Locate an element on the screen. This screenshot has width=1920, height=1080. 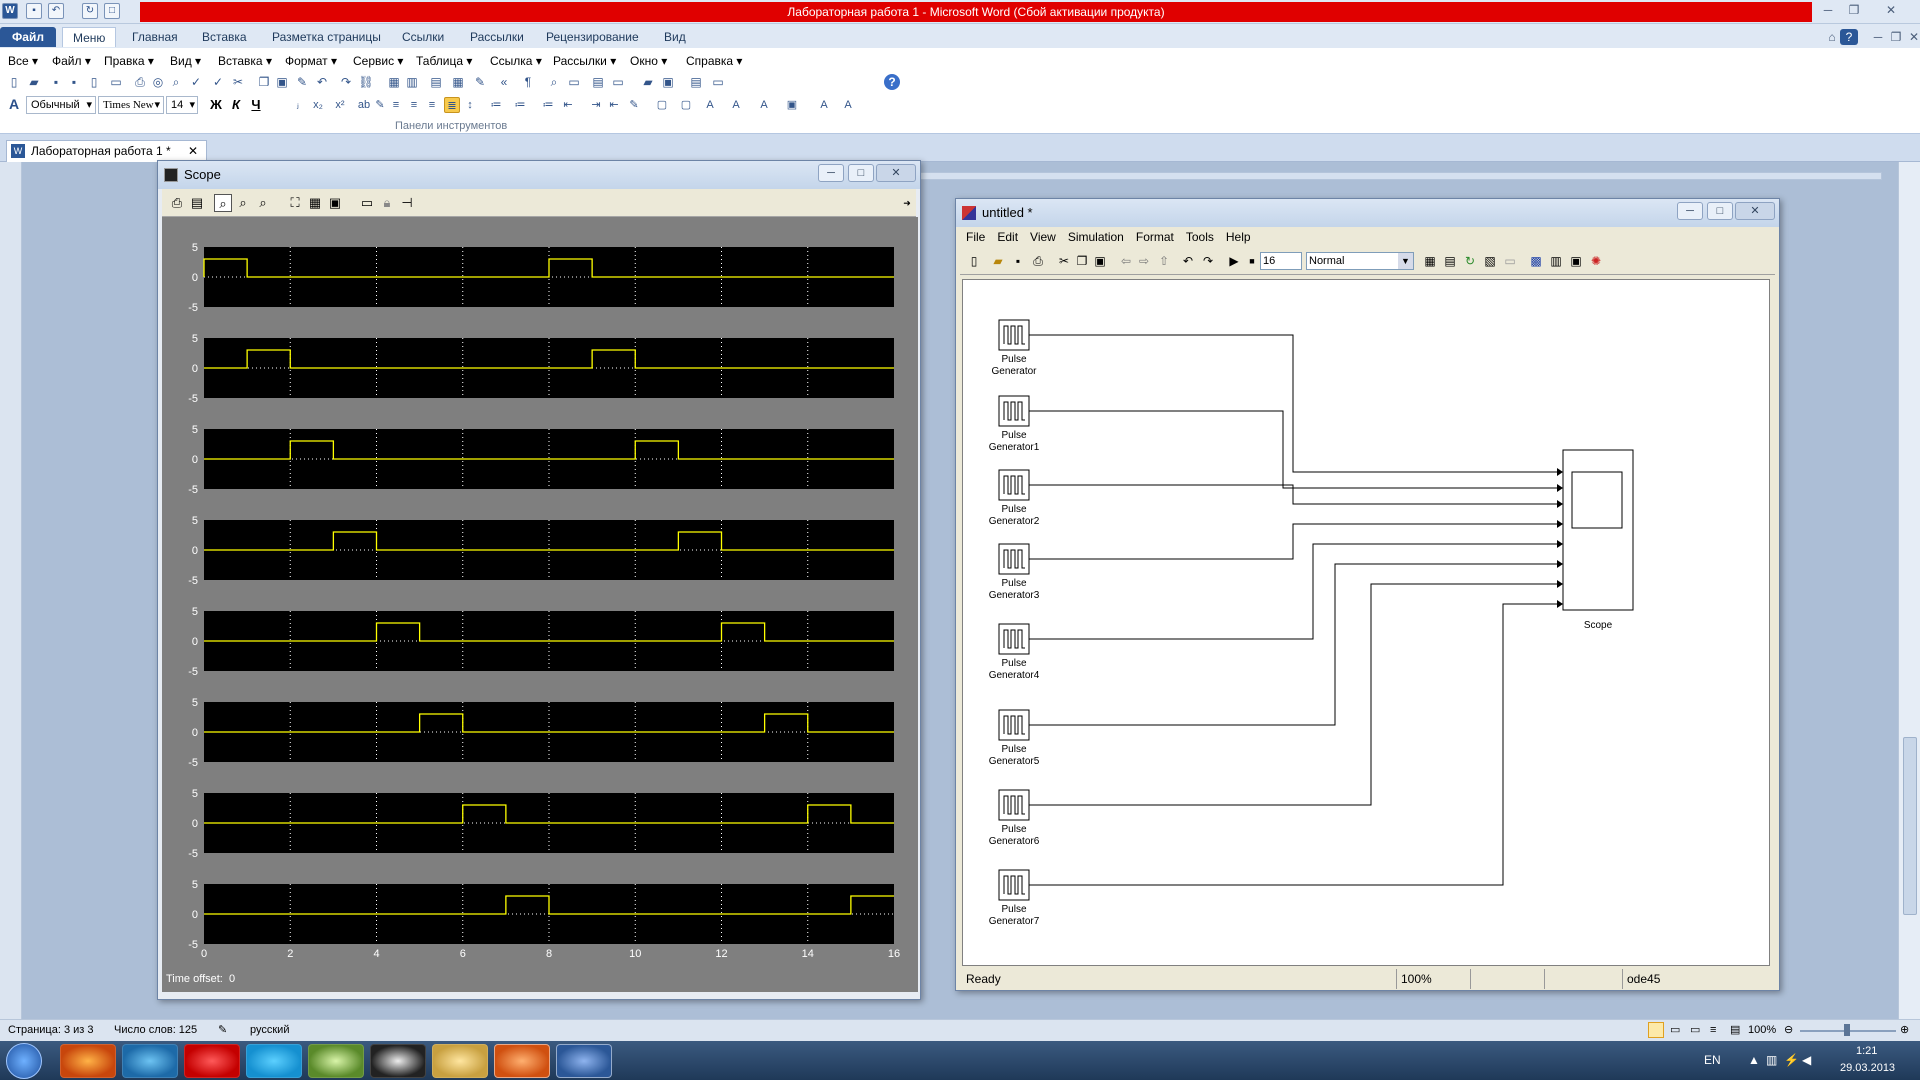
format-tool-0-icon: ⱼ is located at coordinates (298, 105).